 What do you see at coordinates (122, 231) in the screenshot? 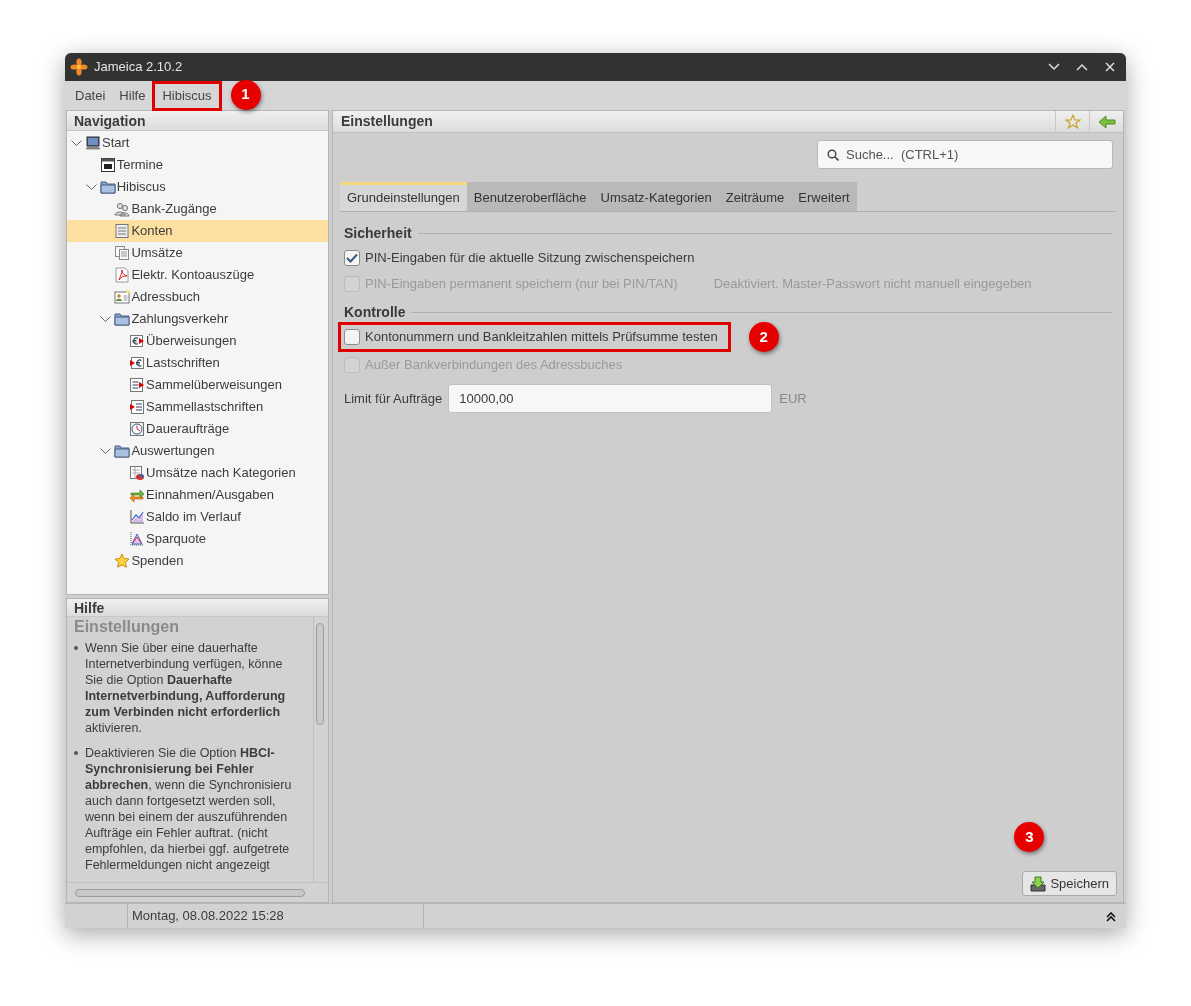
I see `ledger-icon` at bounding box center [122, 231].